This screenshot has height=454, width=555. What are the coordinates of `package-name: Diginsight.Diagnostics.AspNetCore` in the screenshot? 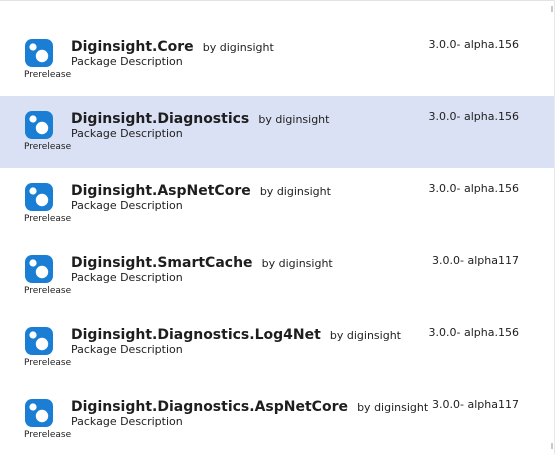 It's located at (209, 407).